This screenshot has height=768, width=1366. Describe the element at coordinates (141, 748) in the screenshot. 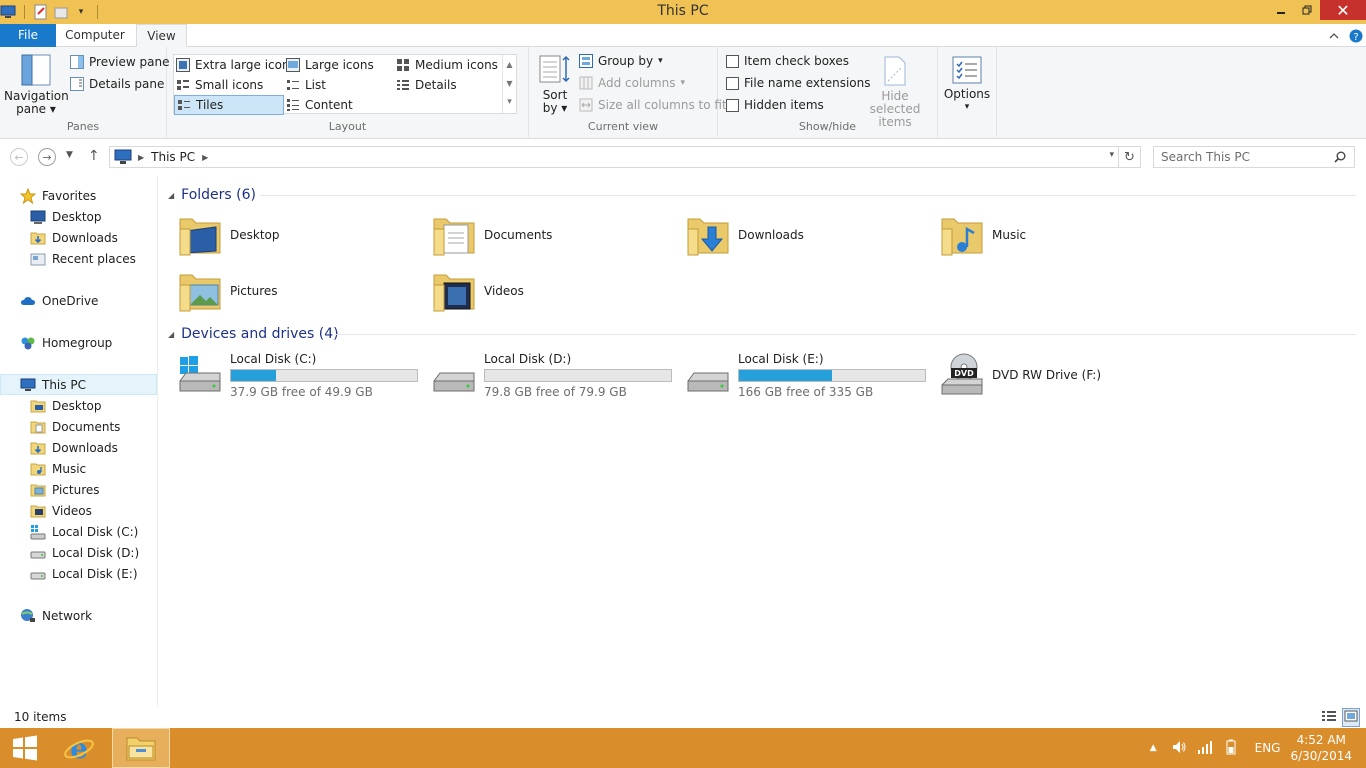

I see `taskbar-file-explorer` at that location.